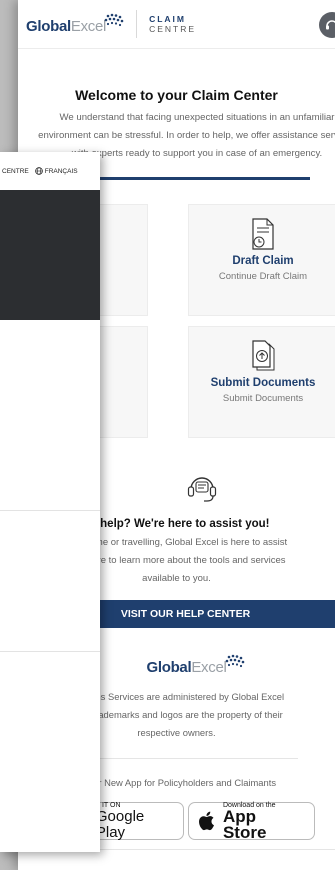  I want to click on global-excel-logo: GlobalExcel, so click(76, 24).